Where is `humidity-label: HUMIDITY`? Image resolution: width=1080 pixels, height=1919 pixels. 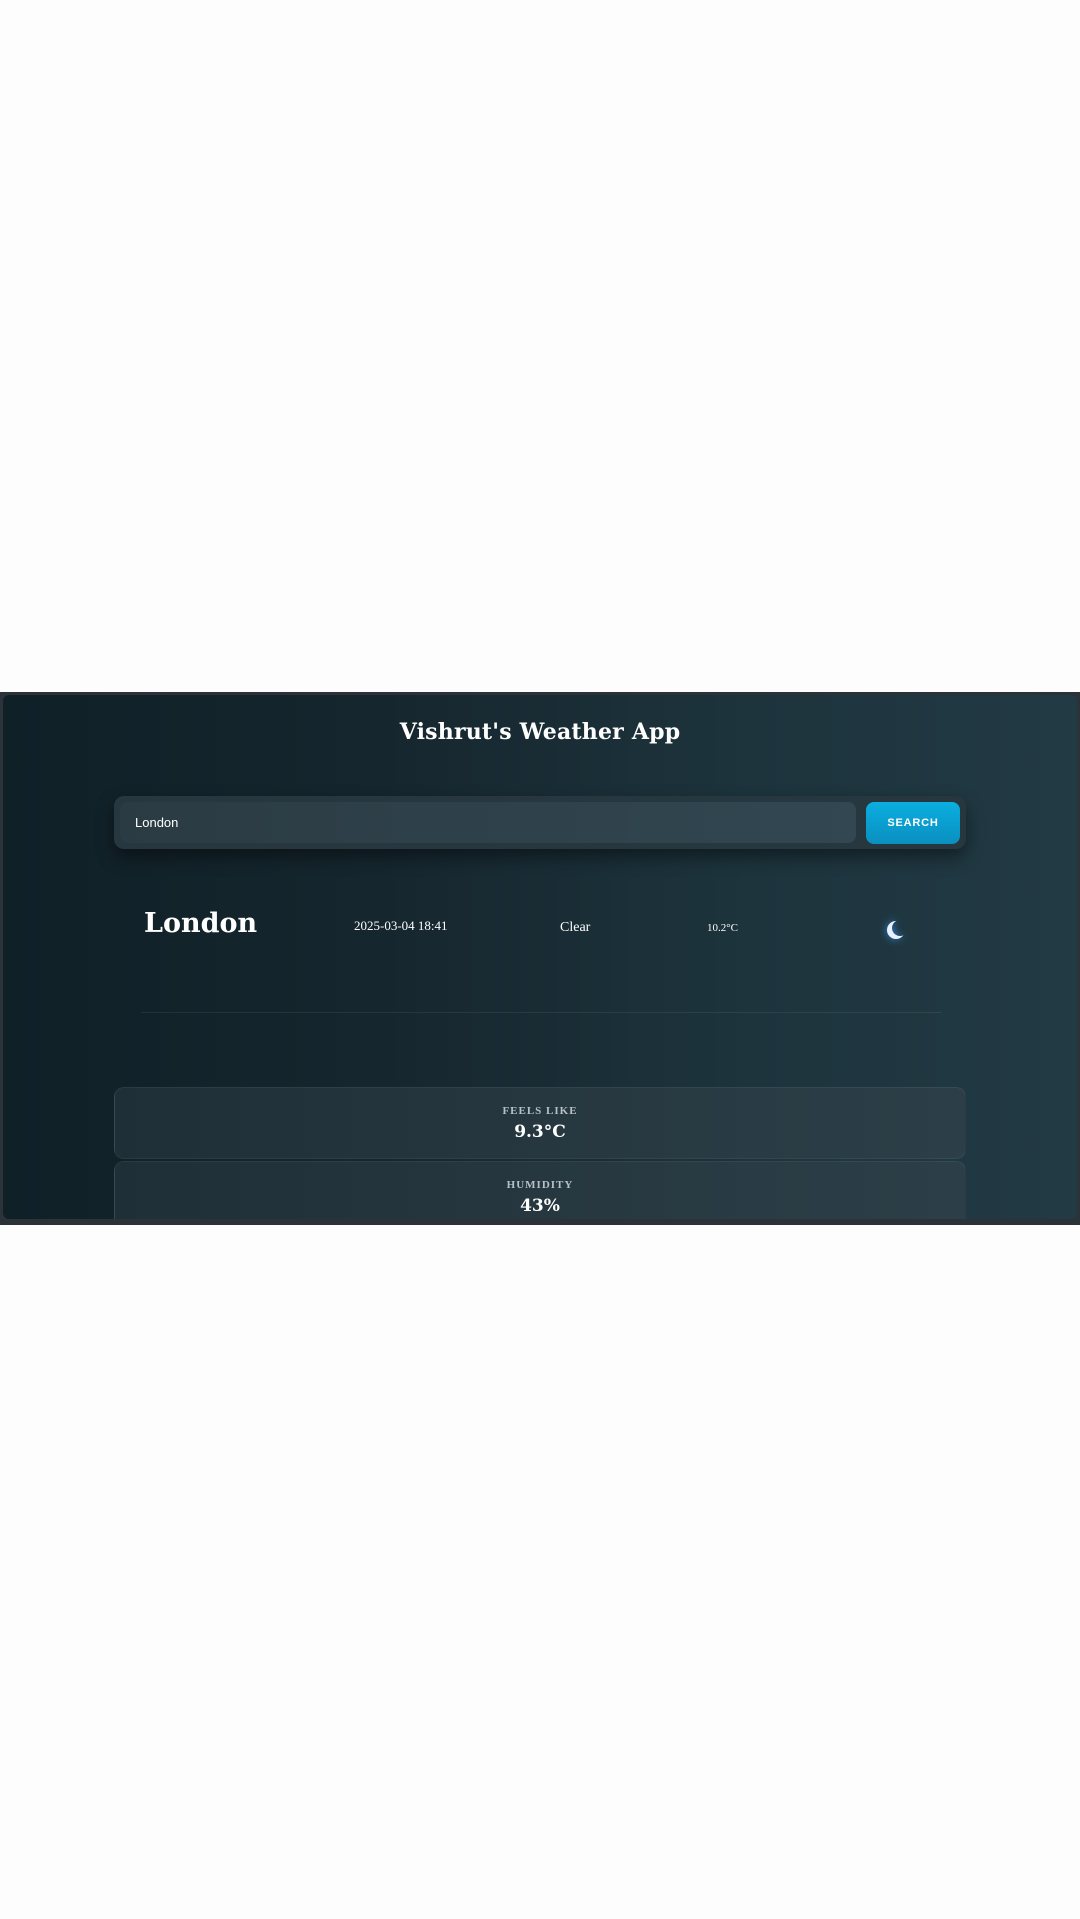
humidity-label: HUMIDITY is located at coordinates (540, 1185).